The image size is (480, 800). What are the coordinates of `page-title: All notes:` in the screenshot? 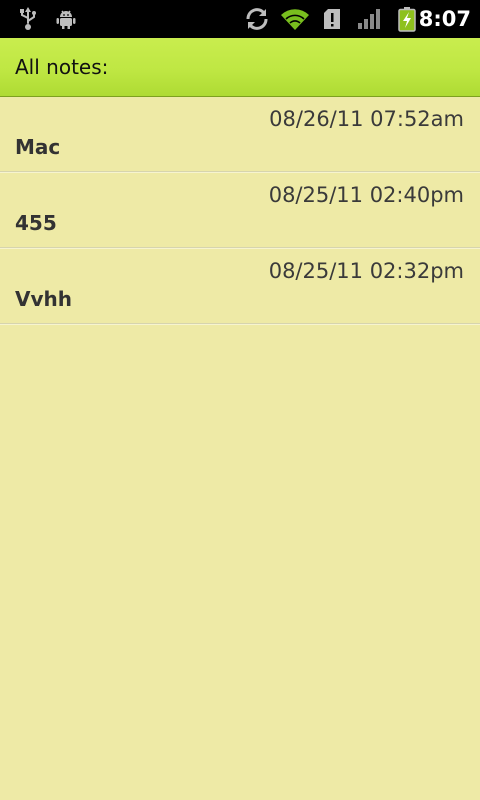 It's located at (62, 67).